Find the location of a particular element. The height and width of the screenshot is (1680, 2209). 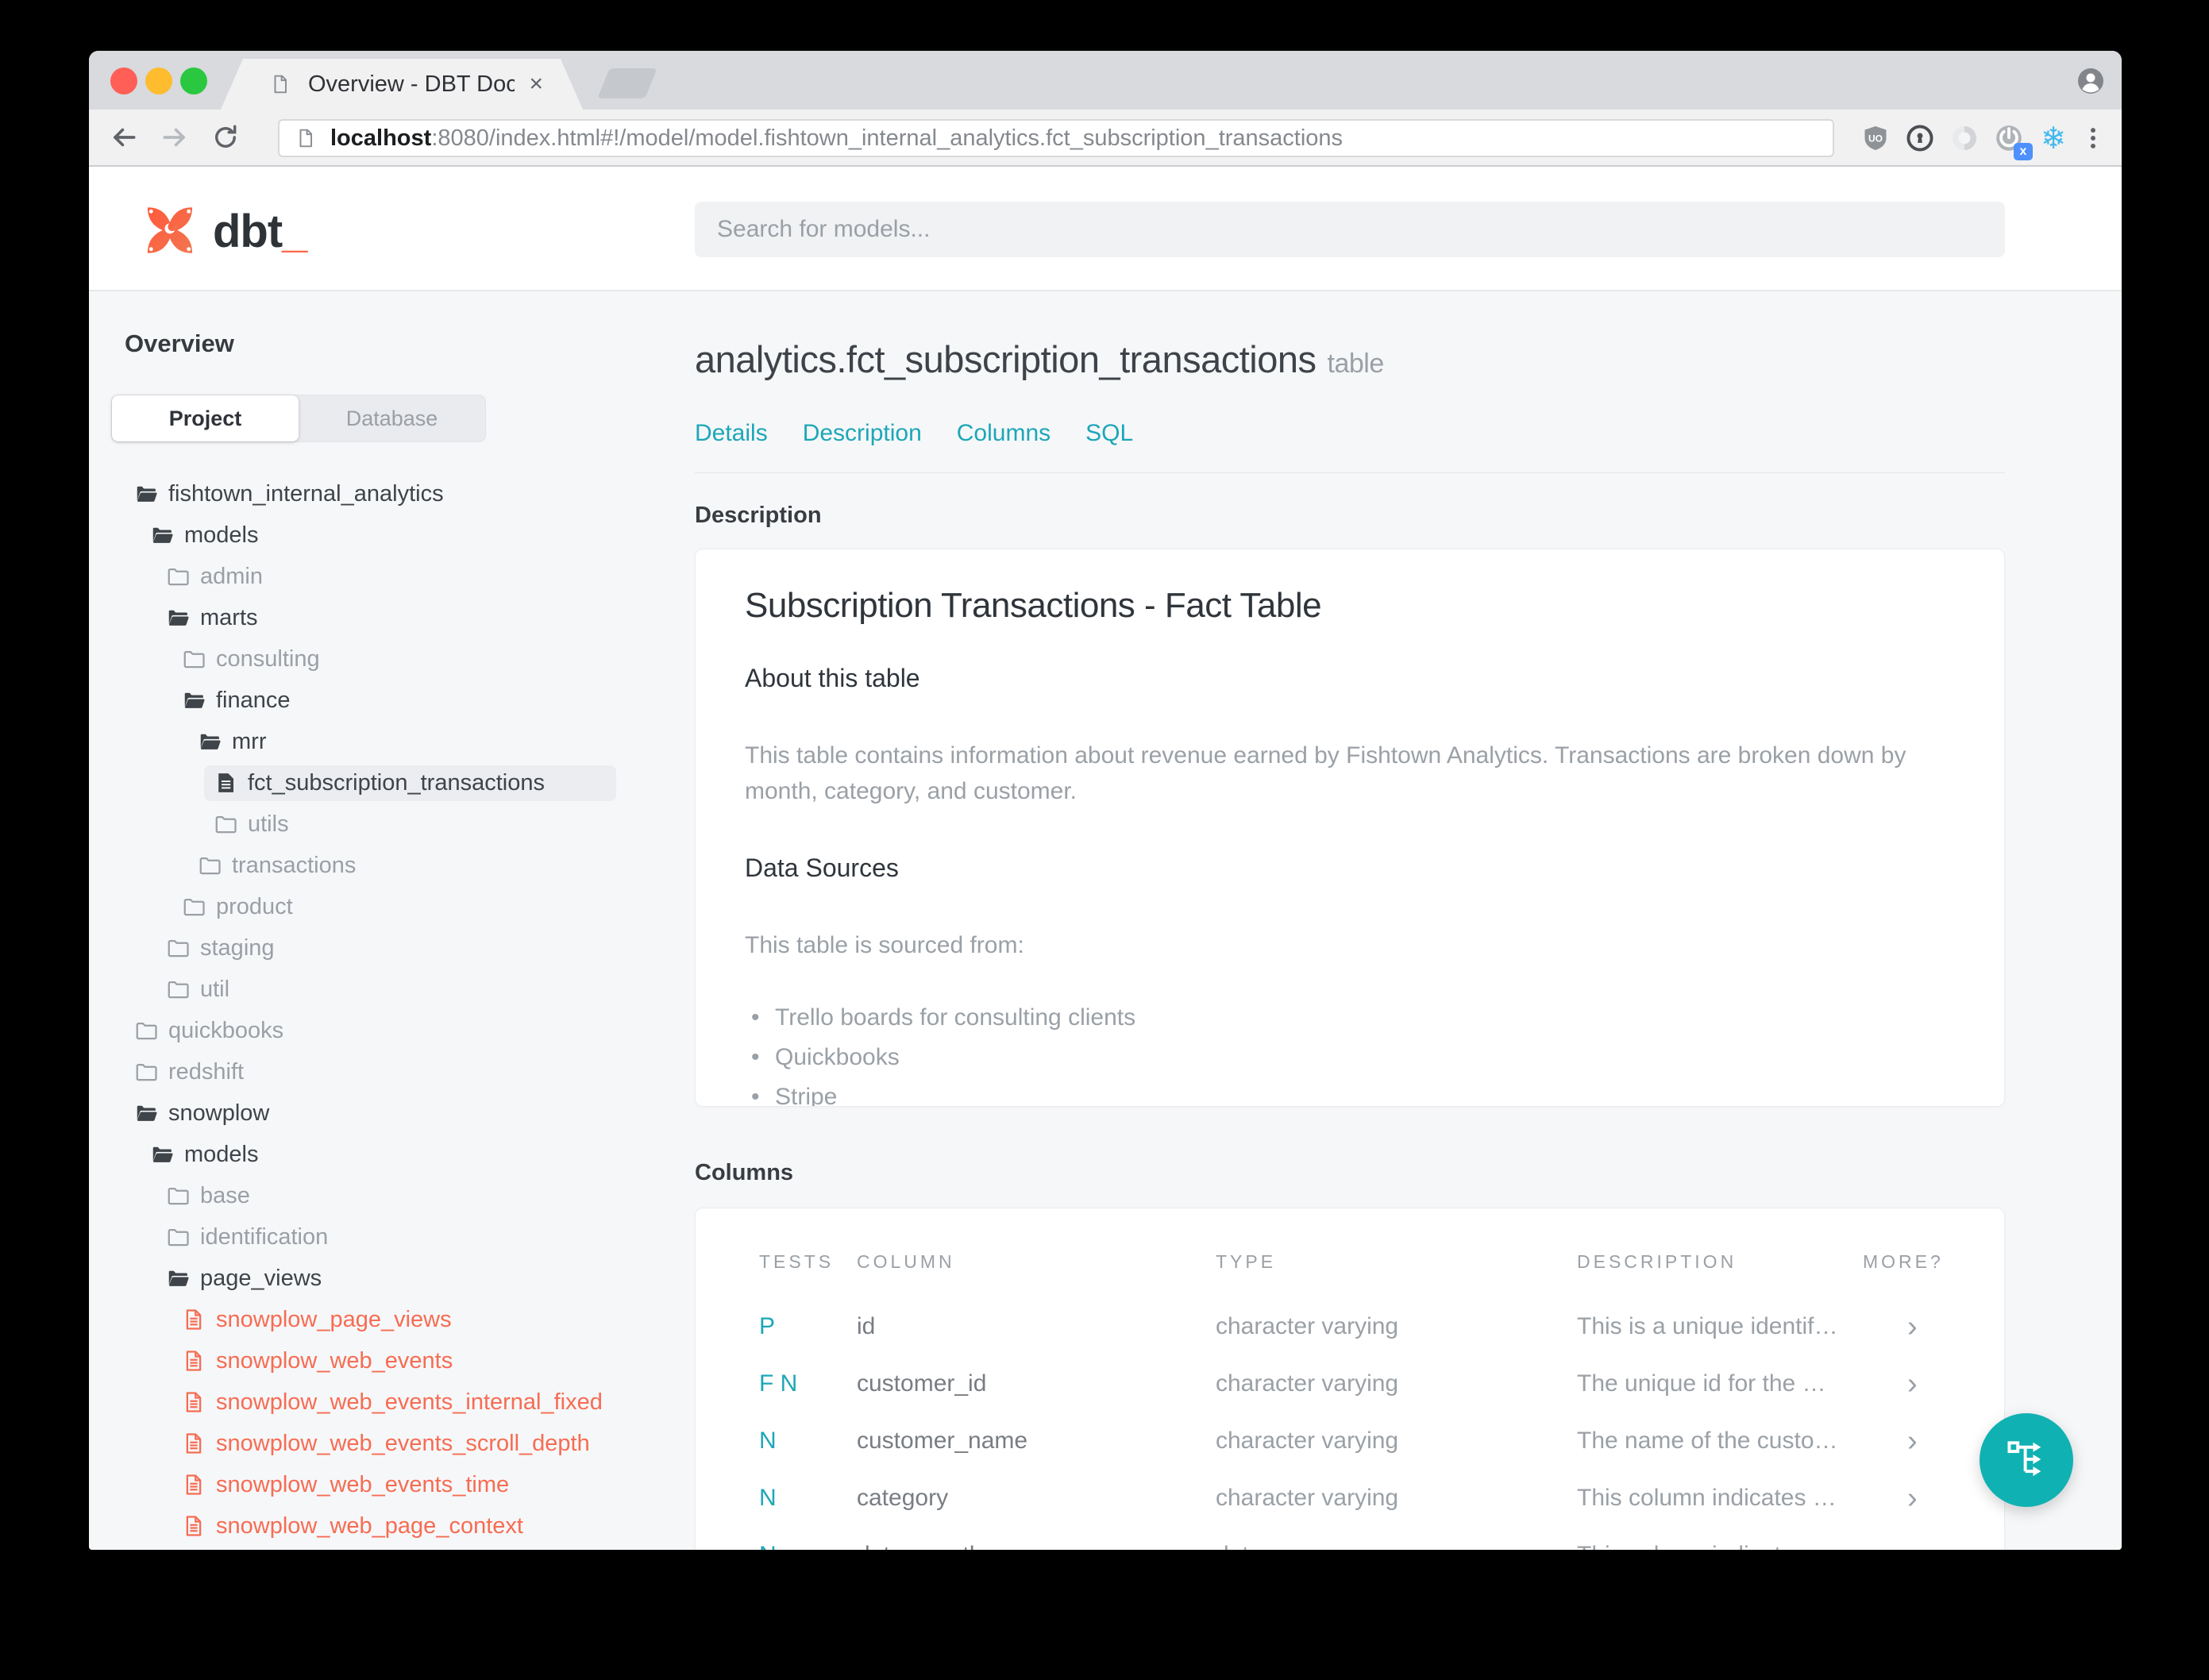

search-input is located at coordinates (1350, 229).